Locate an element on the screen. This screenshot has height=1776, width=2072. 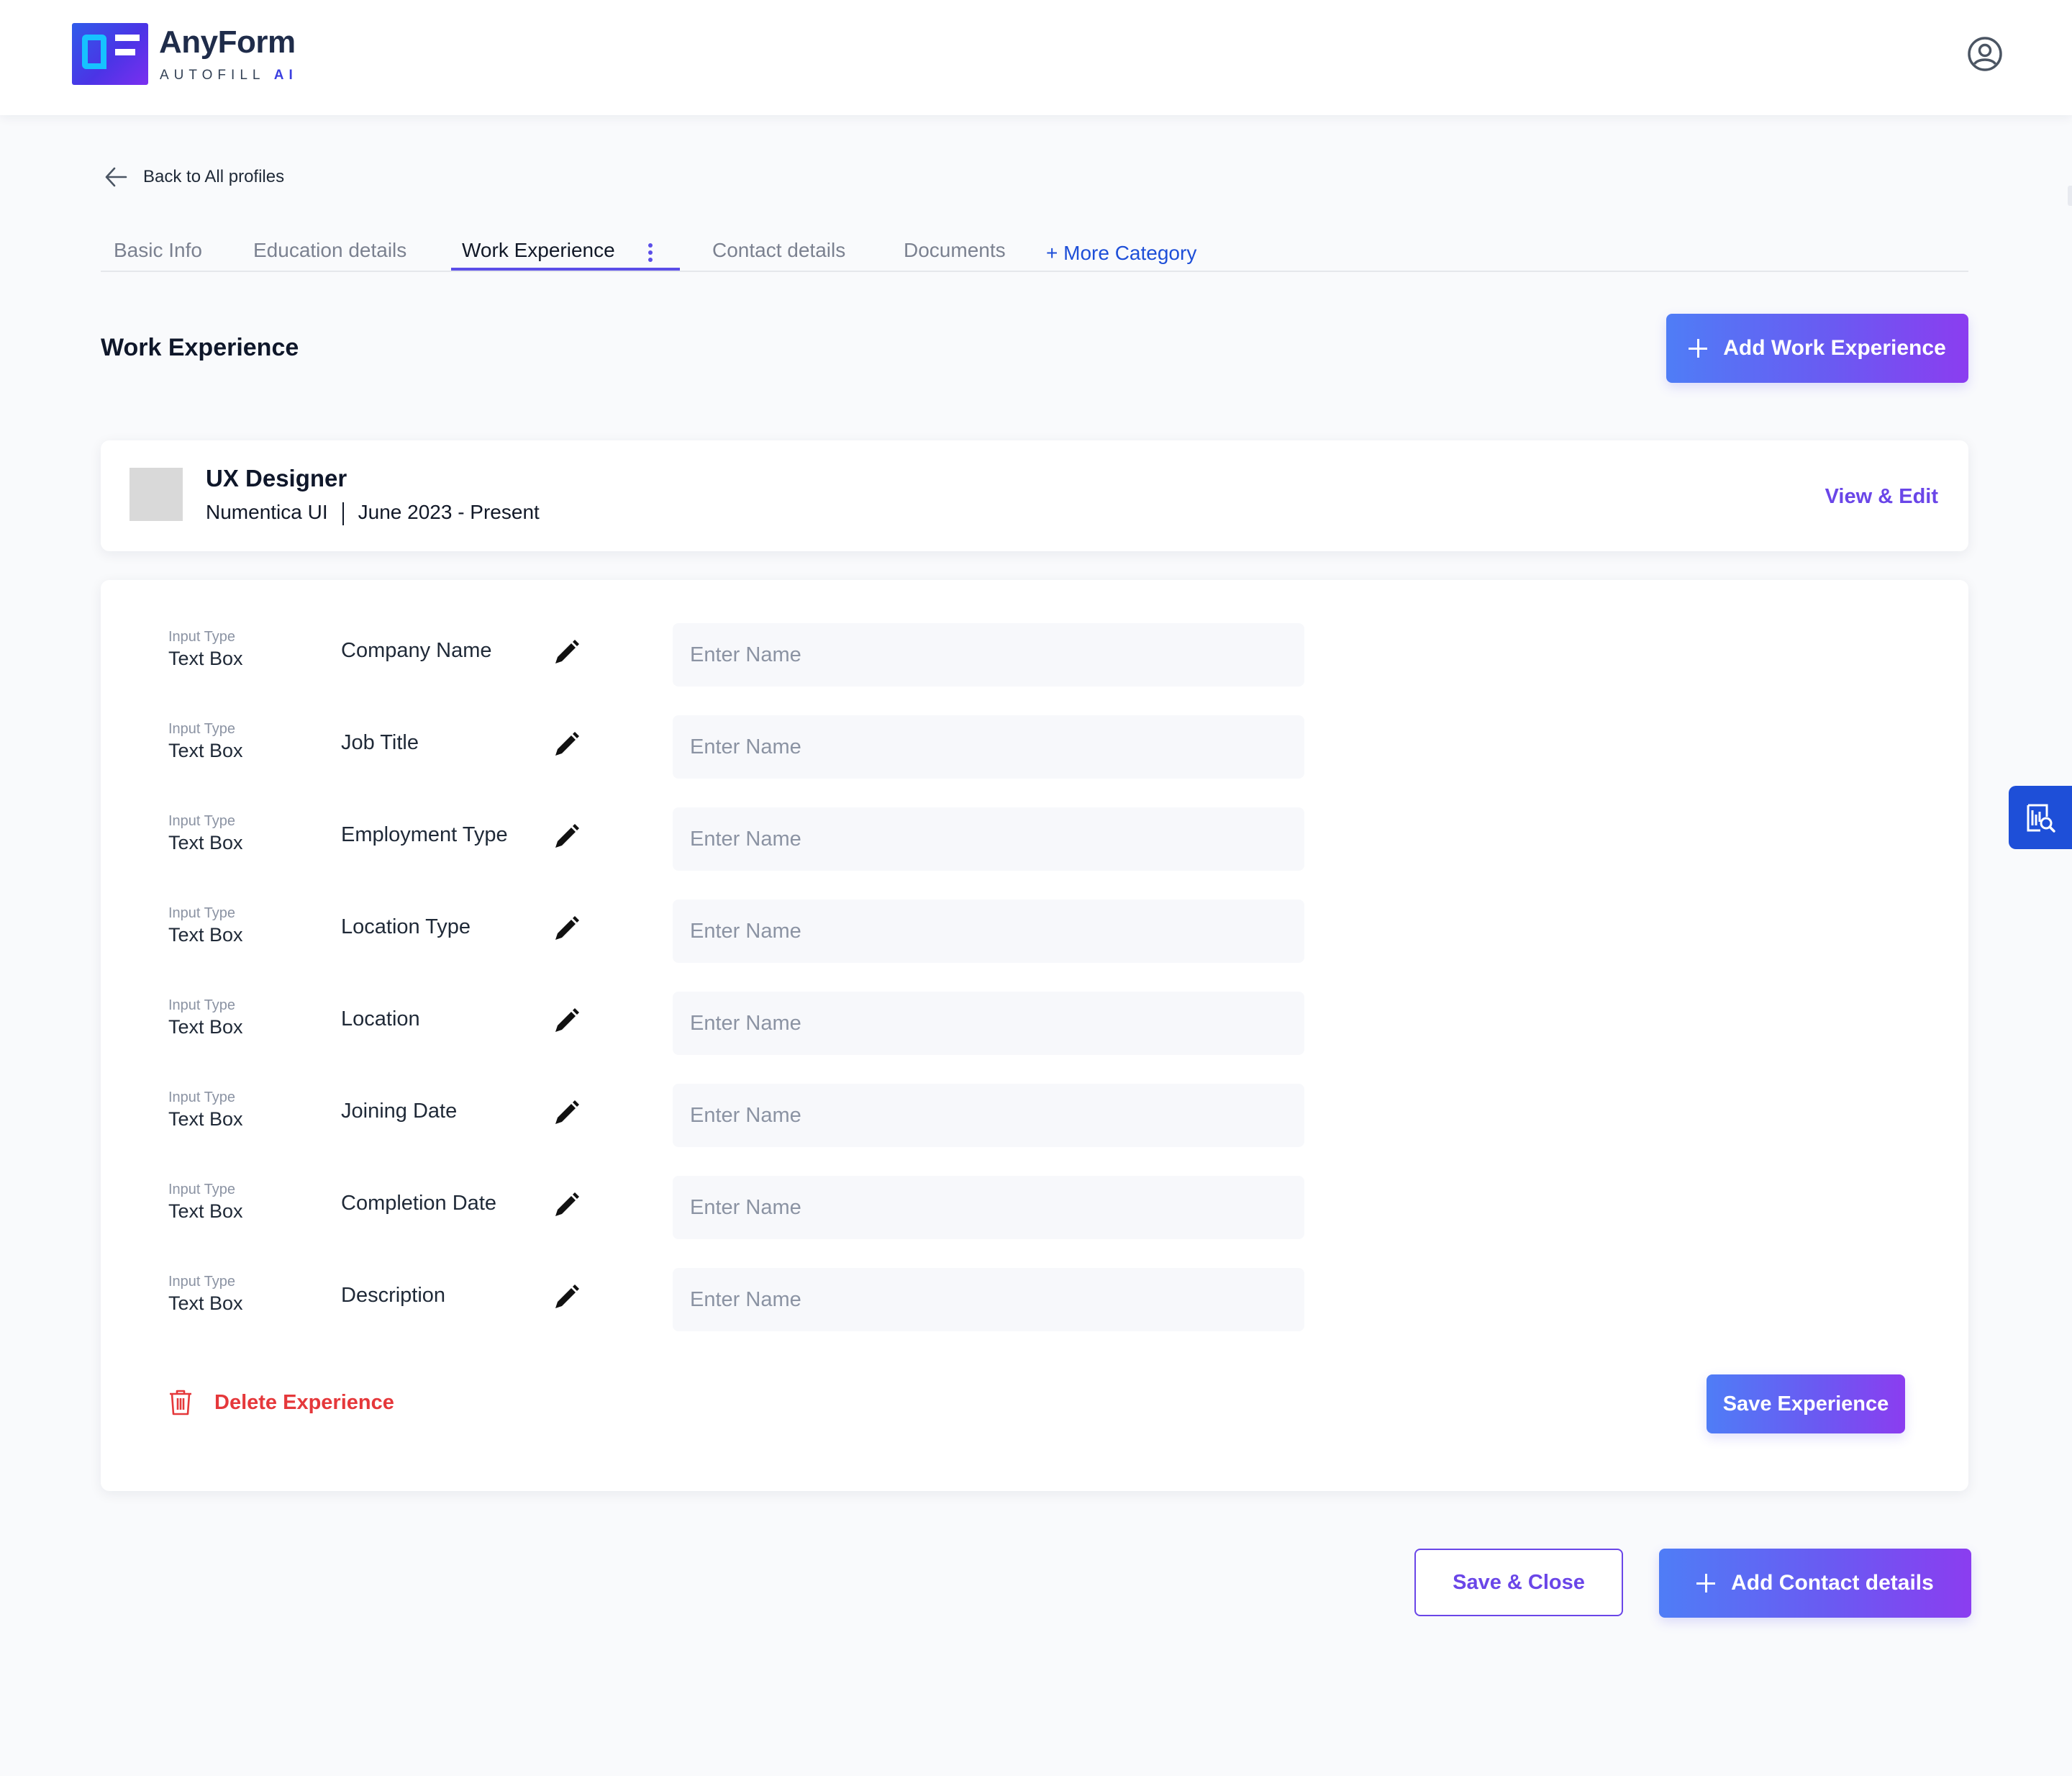
form-row: Input Type Text Box Employment Type is located at coordinates (1034, 839).